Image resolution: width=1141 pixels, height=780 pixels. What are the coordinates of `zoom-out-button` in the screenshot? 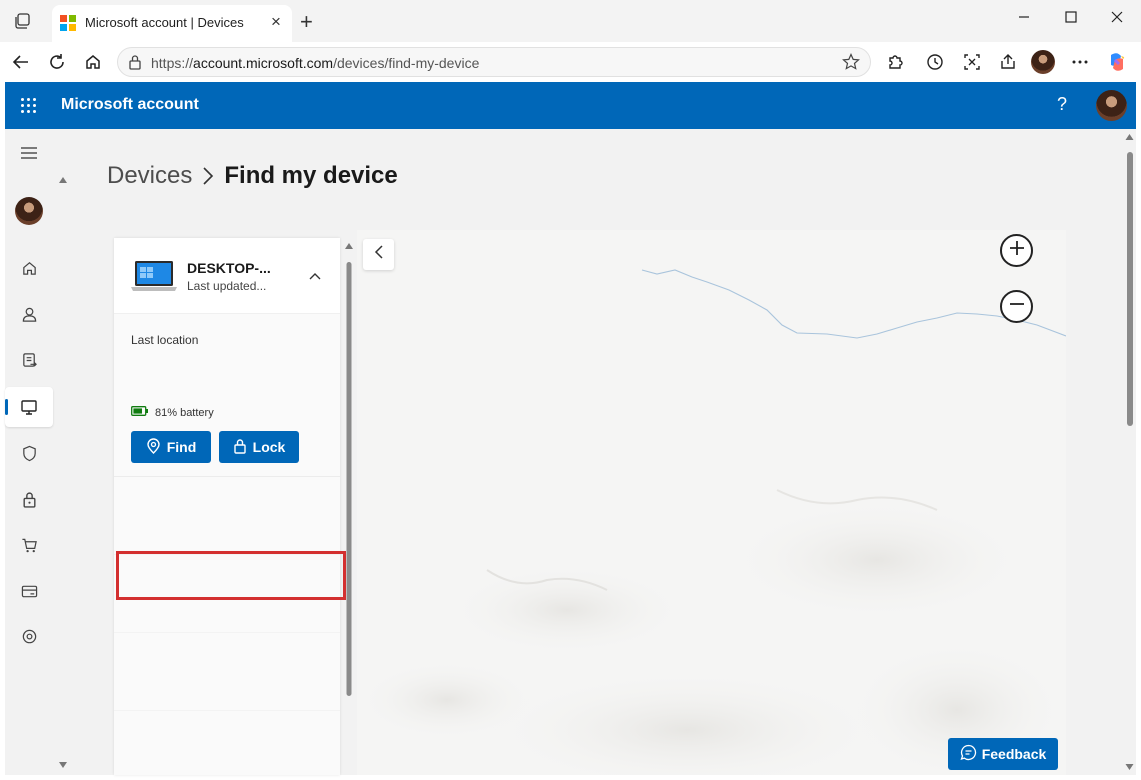 It's located at (1016, 306).